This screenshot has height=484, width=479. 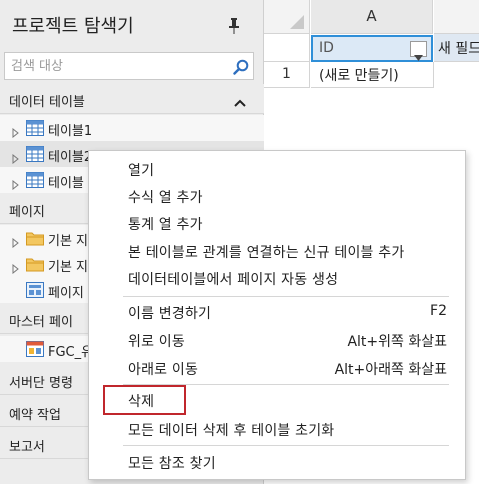 I want to click on menu-item-clear-table: 모든 데이터 삭제 후 테이블 초기화, so click(x=277, y=429).